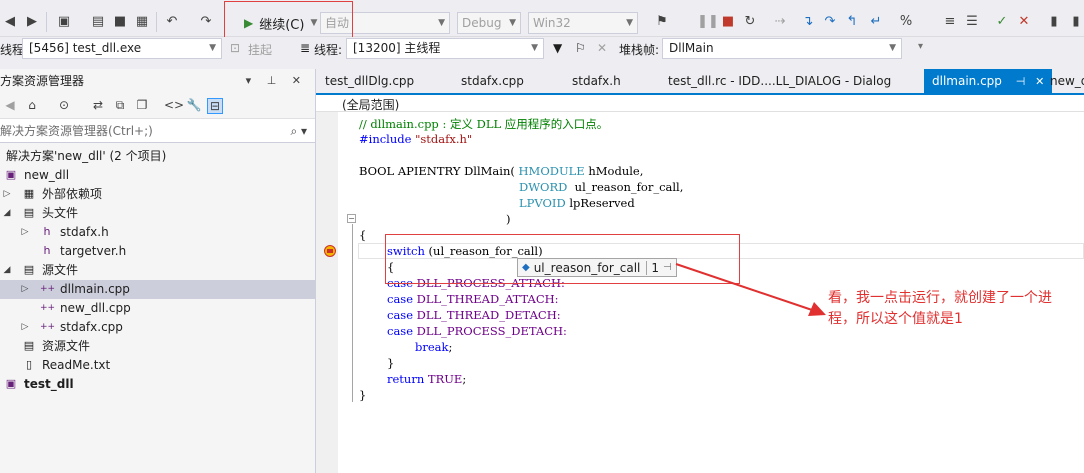 This screenshot has height=473, width=1084. What do you see at coordinates (780, 21) in the screenshot?
I see `show-next-statement-icon: ⇢` at bounding box center [780, 21].